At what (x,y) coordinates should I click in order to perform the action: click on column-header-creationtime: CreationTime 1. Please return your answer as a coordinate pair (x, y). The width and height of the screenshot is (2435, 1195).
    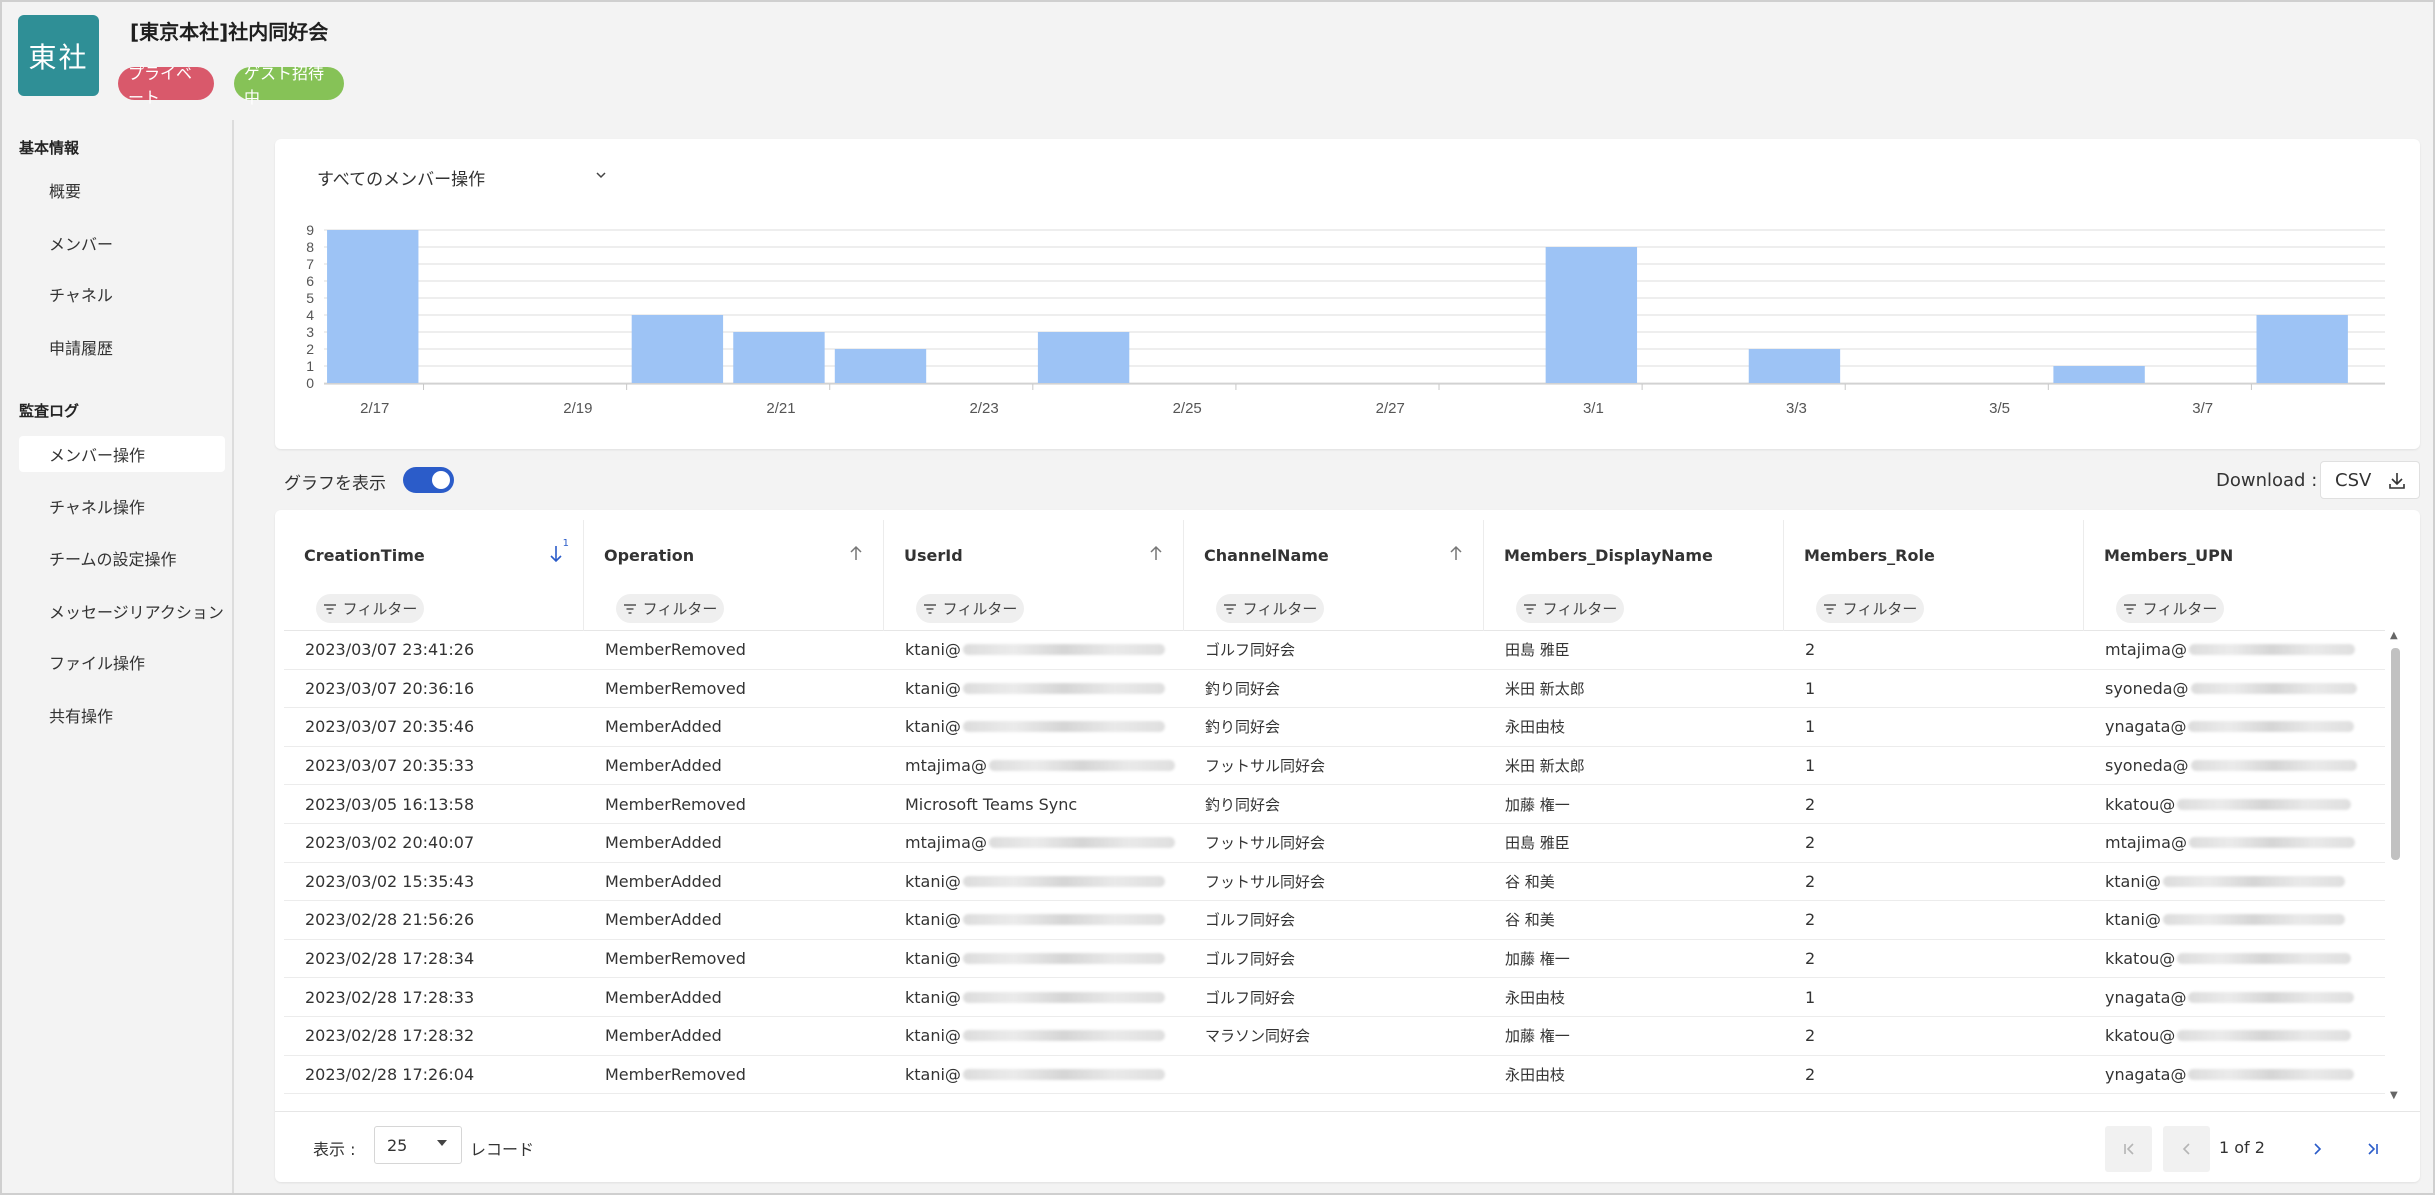
    Looking at the image, I should click on (434, 550).